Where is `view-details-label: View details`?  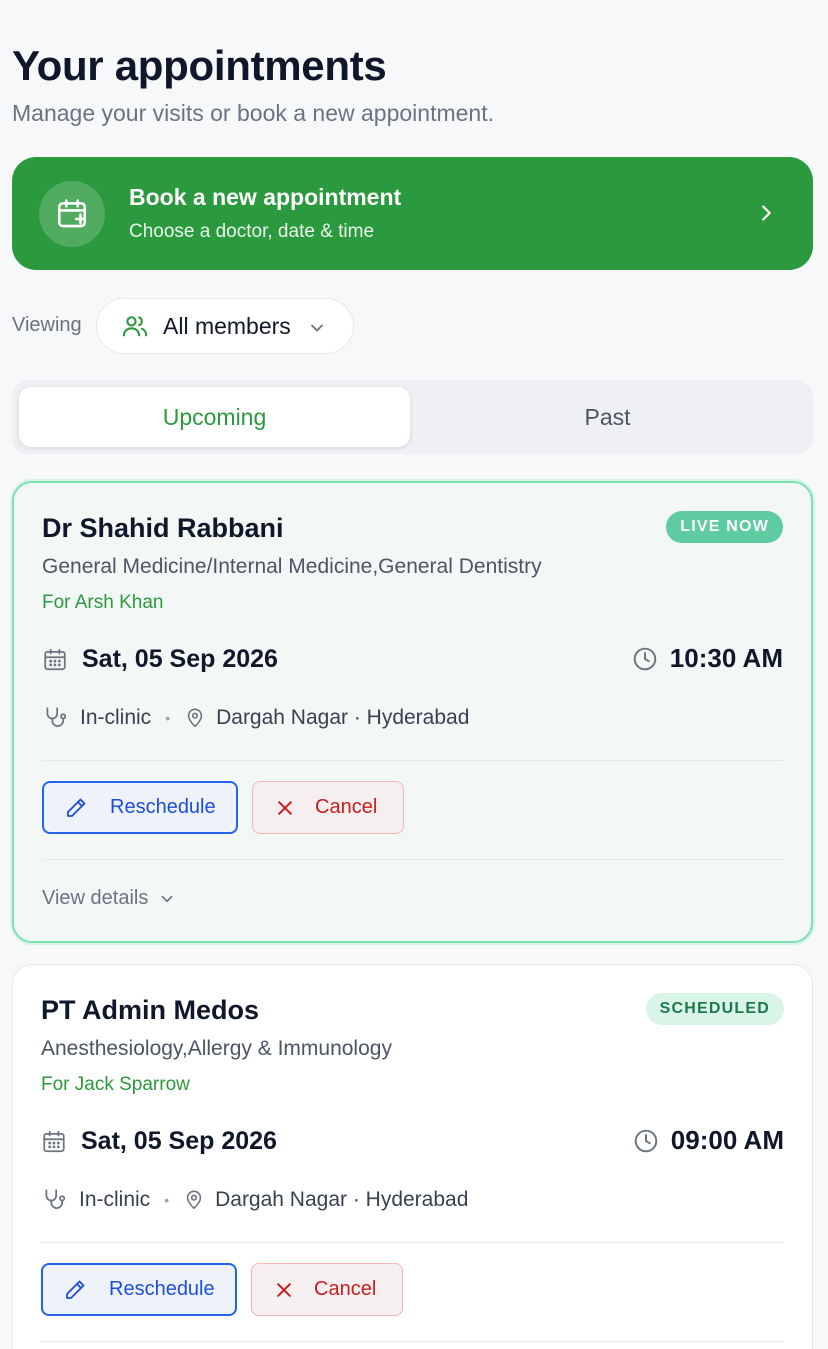
view-details-label: View details is located at coordinates (95, 898).